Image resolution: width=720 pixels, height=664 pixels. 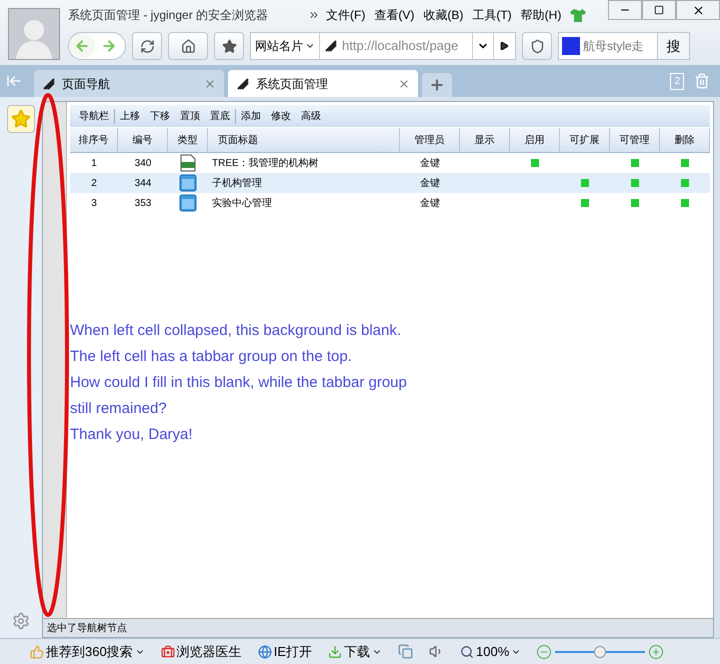 What do you see at coordinates (94, 203) in the screenshot?
I see `table-cell-text: 3` at bounding box center [94, 203].